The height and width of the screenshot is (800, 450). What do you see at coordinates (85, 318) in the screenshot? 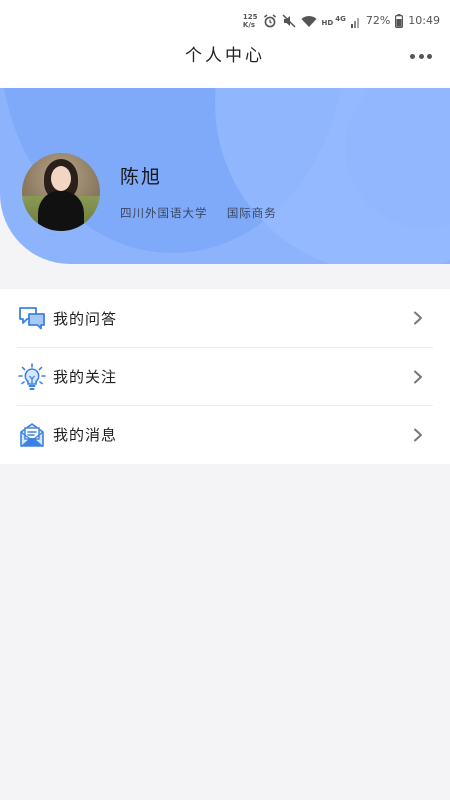
I see `menu-label-my-qa: 我的问答` at bounding box center [85, 318].